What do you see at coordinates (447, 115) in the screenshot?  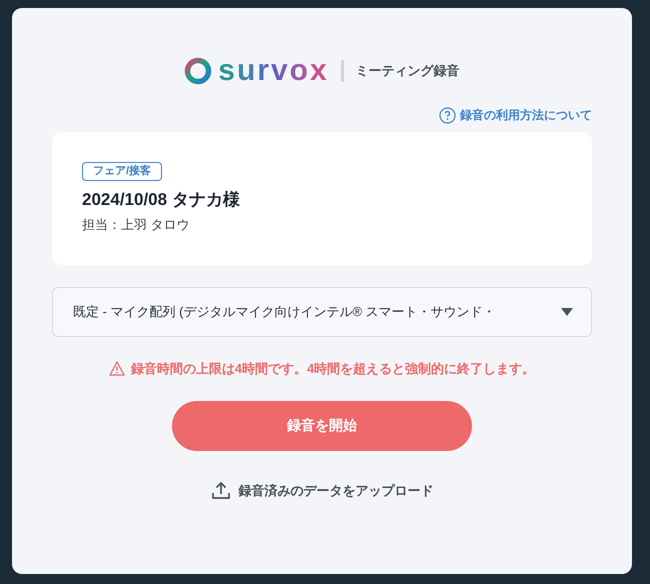 I see `question-icon` at bounding box center [447, 115].